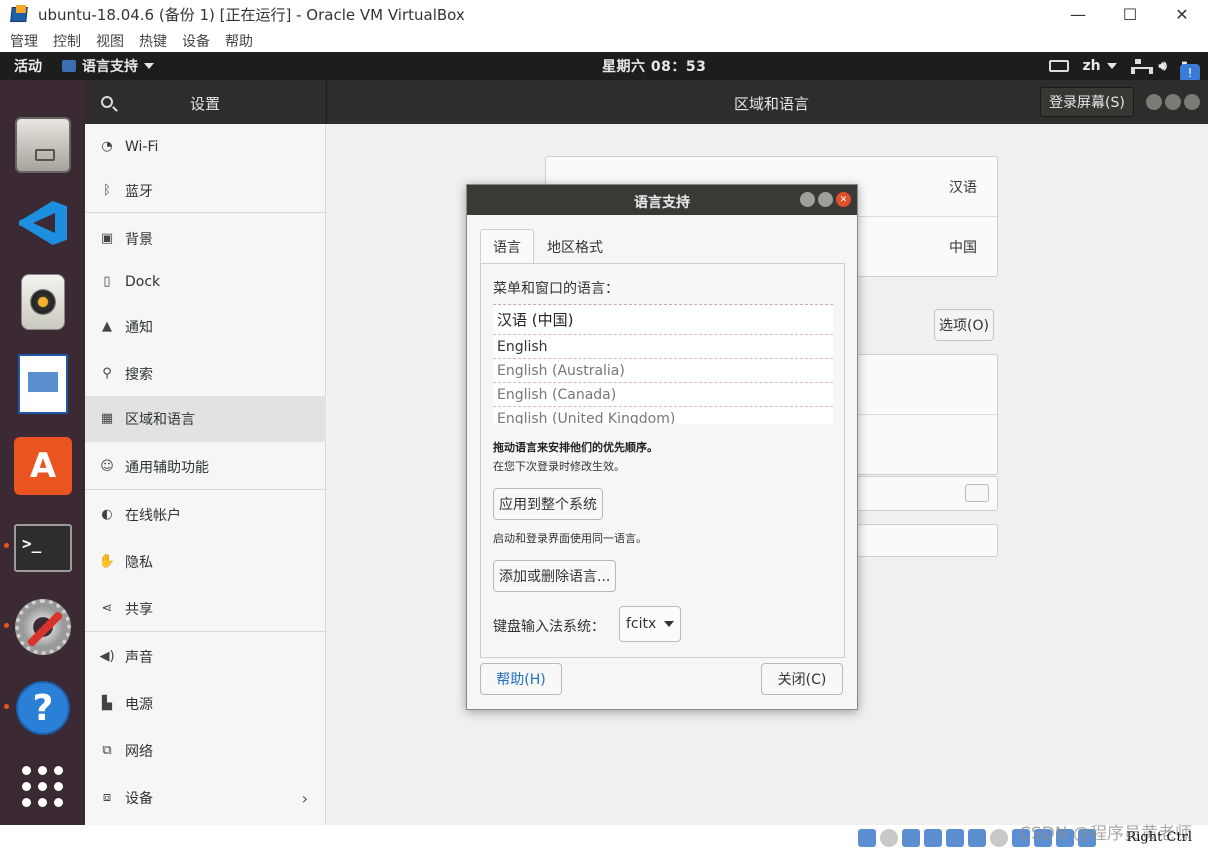  I want to click on keyboard-icon, so click(1058, 66).